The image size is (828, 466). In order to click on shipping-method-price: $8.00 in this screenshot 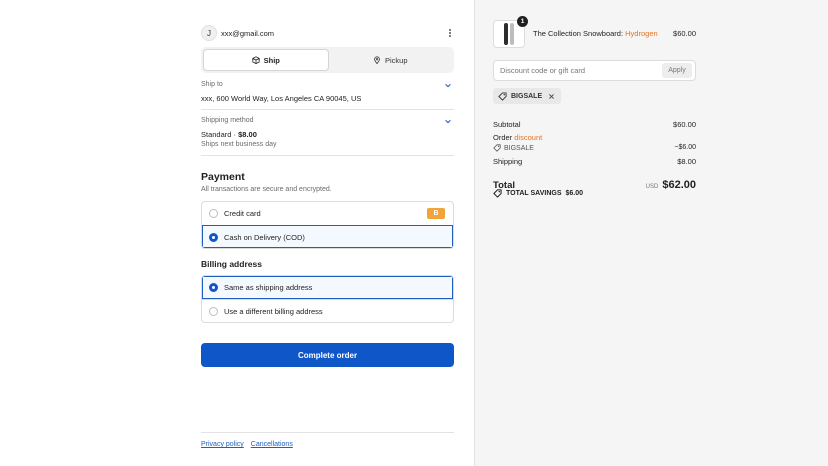, I will do `click(247, 134)`.